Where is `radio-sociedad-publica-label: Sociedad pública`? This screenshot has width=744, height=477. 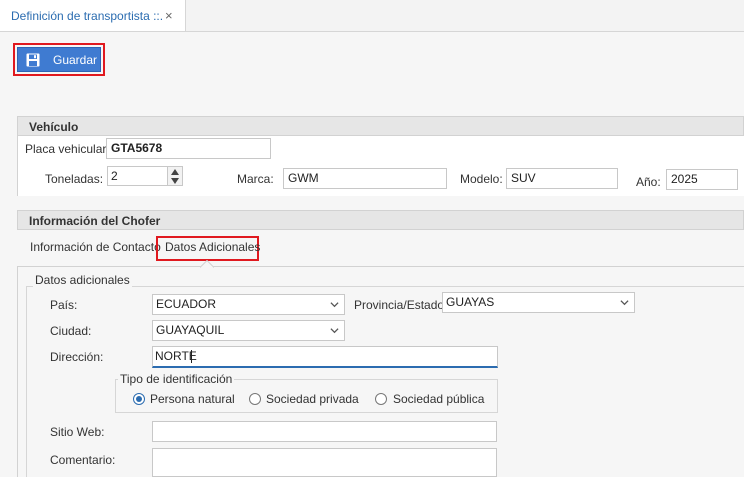
radio-sociedad-publica-label: Sociedad pública is located at coordinates (438, 399).